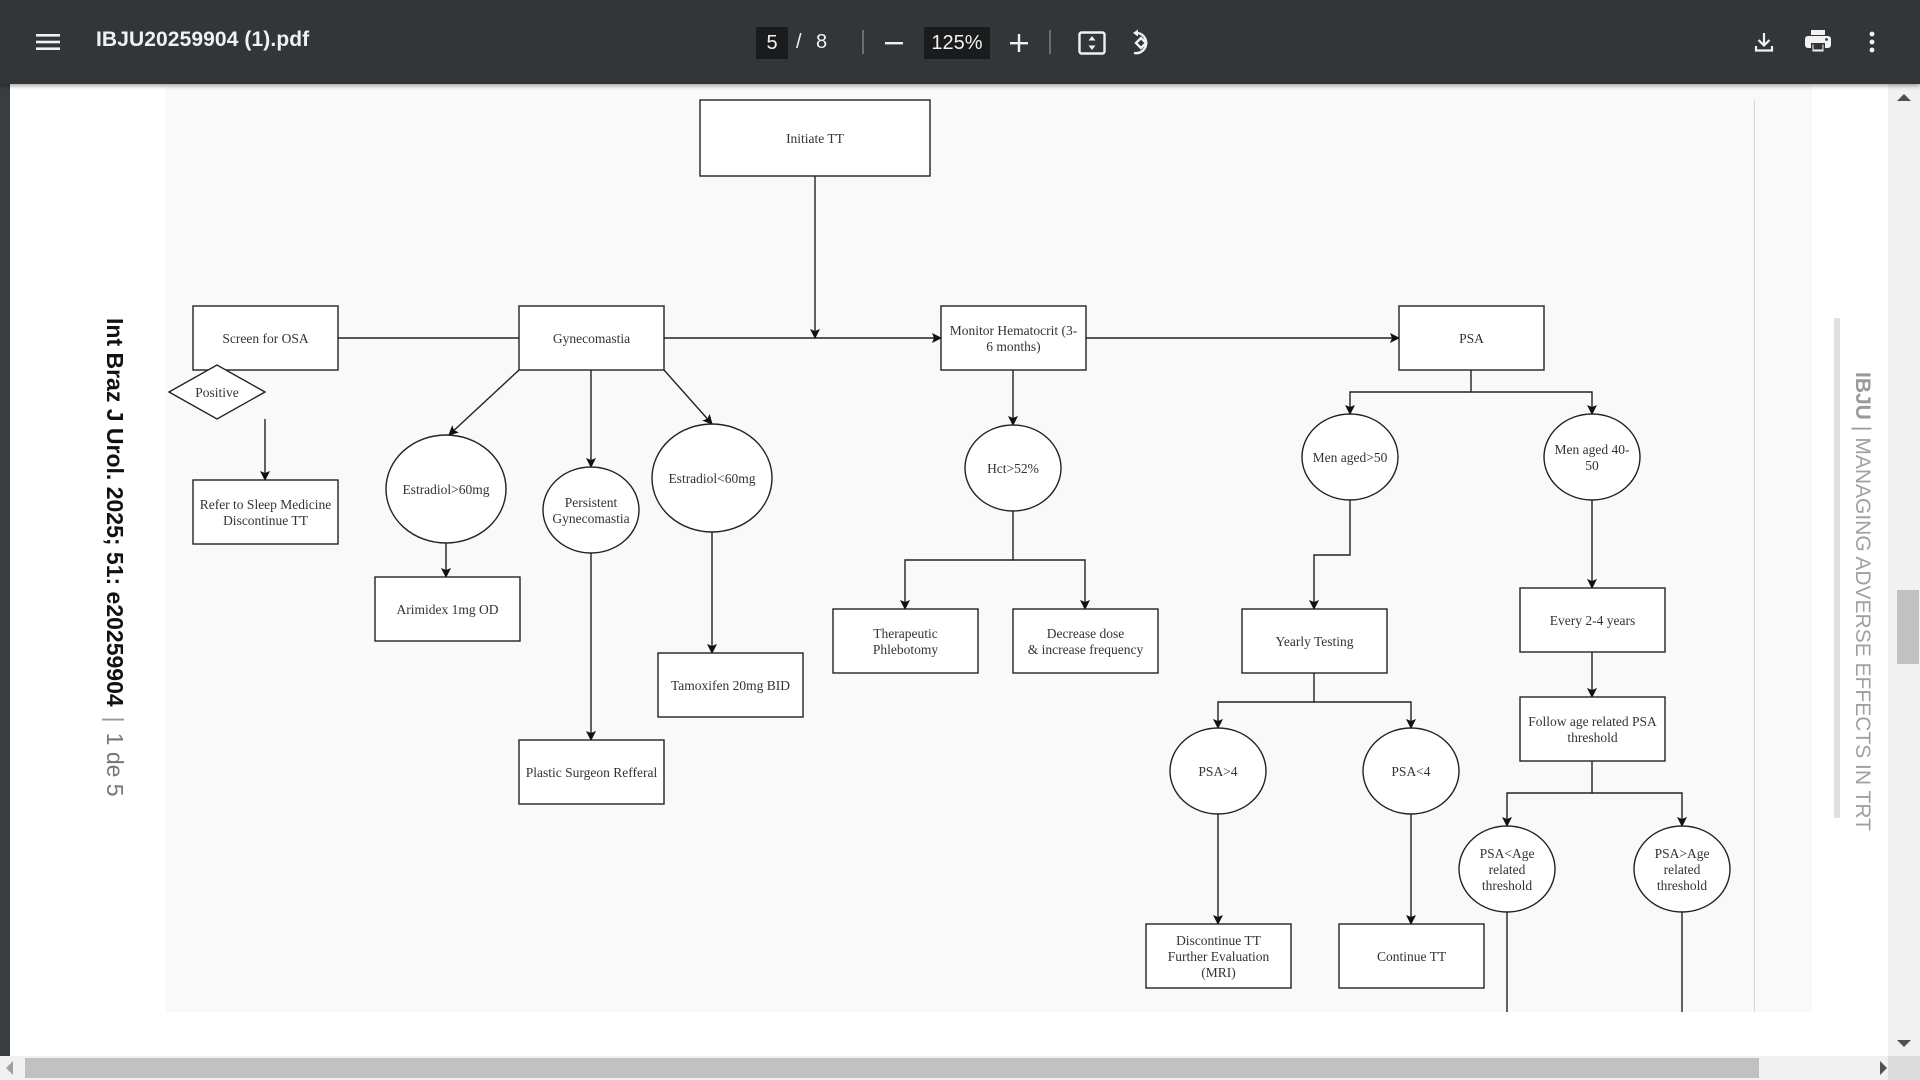  I want to click on zoom-level-input: 125%, so click(957, 43).